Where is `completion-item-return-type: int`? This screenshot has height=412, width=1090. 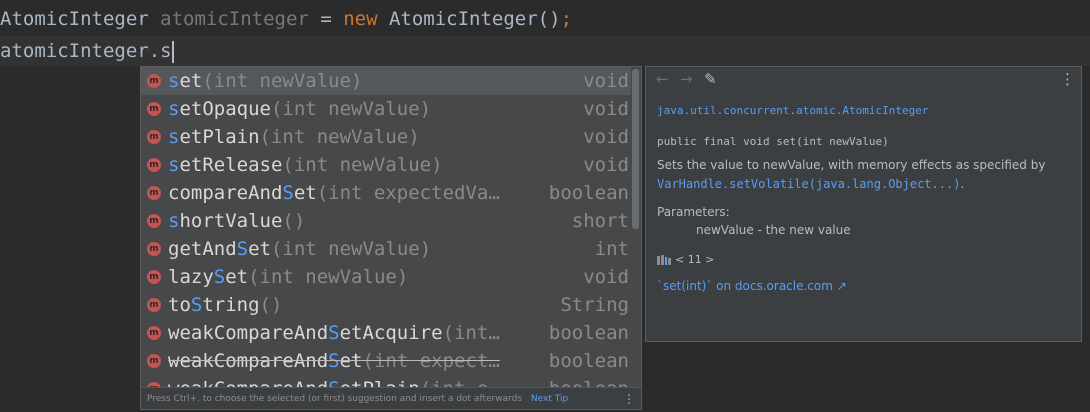 completion-item-return-type: int is located at coordinates (611, 249).